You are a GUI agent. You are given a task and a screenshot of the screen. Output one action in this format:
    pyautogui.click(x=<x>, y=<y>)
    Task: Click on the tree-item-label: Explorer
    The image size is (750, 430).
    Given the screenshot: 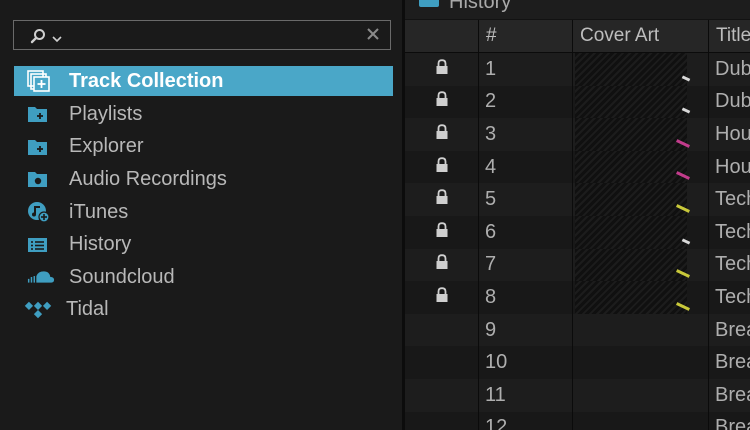 What is the action you would take?
    pyautogui.click(x=106, y=146)
    